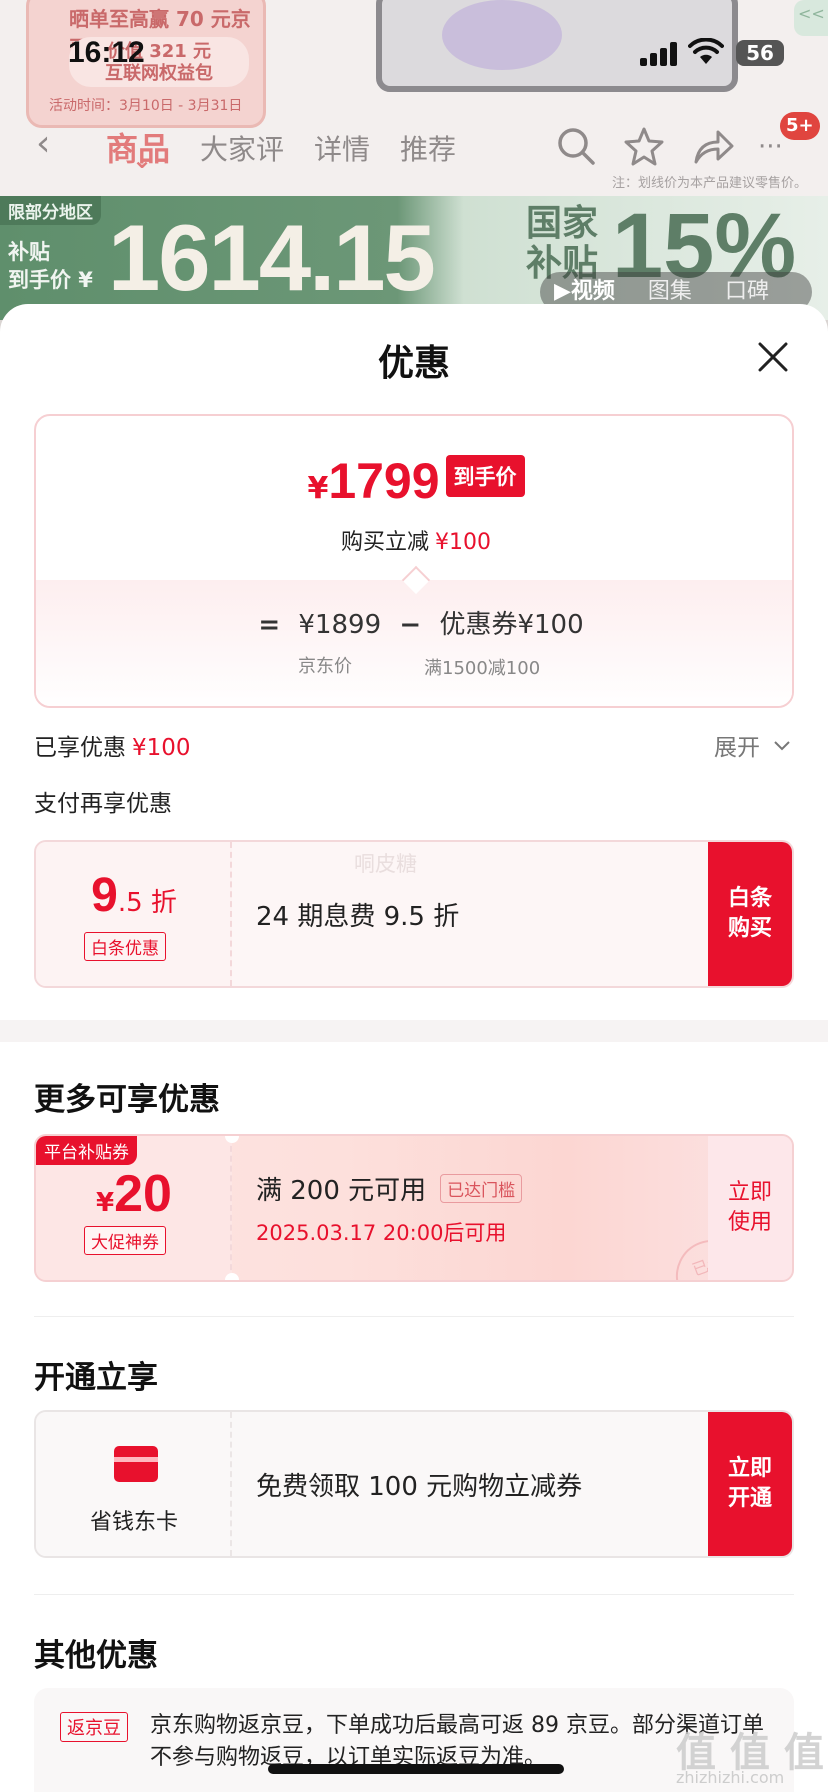 The width and height of the screenshot is (828, 1792). I want to click on battery-icon: 56, so click(760, 53).